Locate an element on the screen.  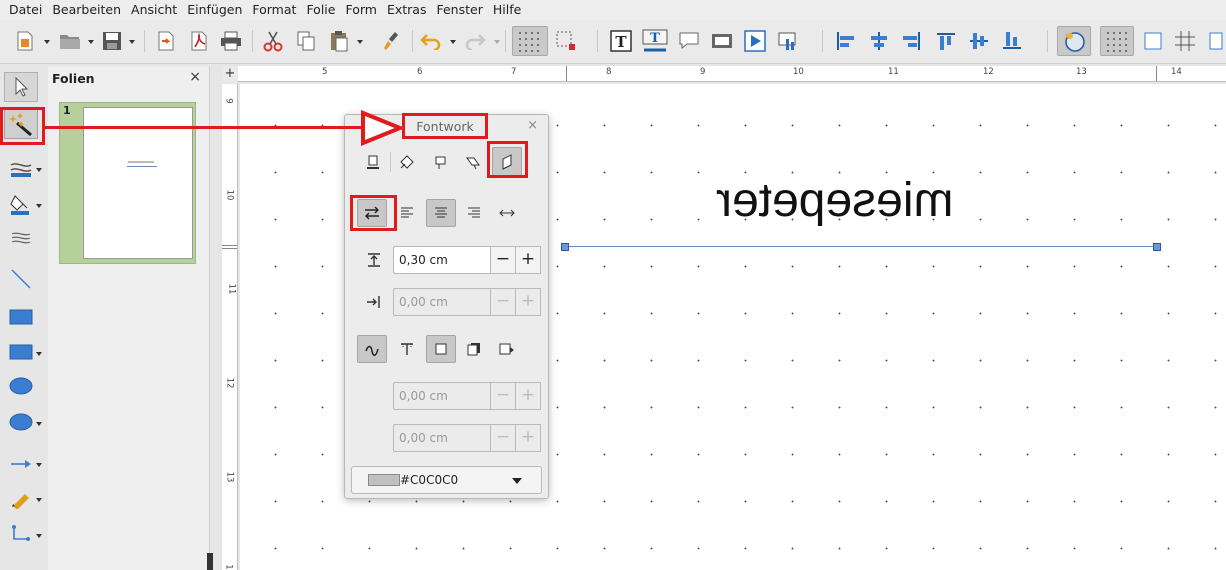
more-tools-icon is located at coordinates (1215, 41).